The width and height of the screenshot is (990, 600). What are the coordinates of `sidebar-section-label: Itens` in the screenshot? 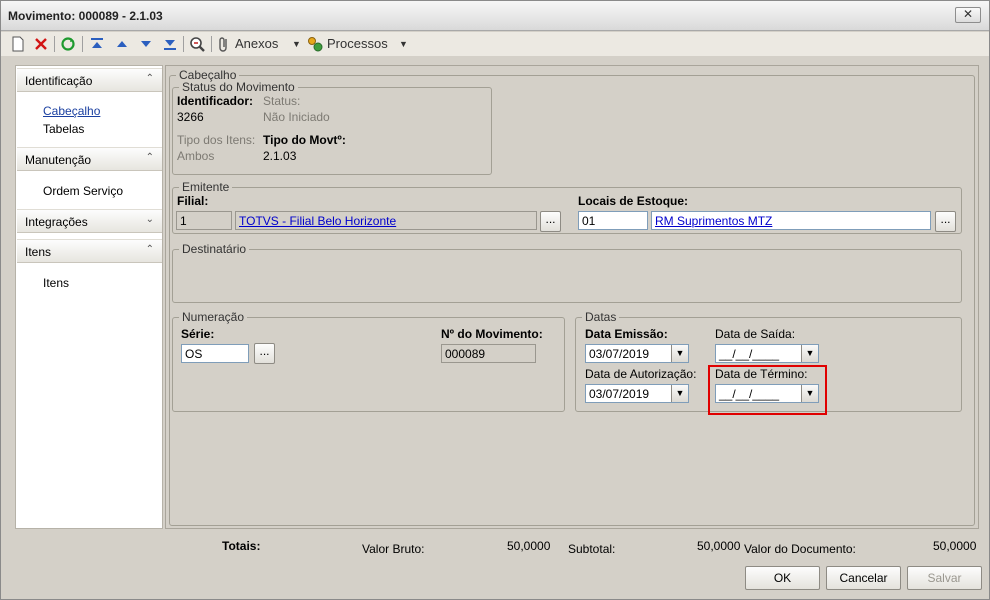 It's located at (38, 252).